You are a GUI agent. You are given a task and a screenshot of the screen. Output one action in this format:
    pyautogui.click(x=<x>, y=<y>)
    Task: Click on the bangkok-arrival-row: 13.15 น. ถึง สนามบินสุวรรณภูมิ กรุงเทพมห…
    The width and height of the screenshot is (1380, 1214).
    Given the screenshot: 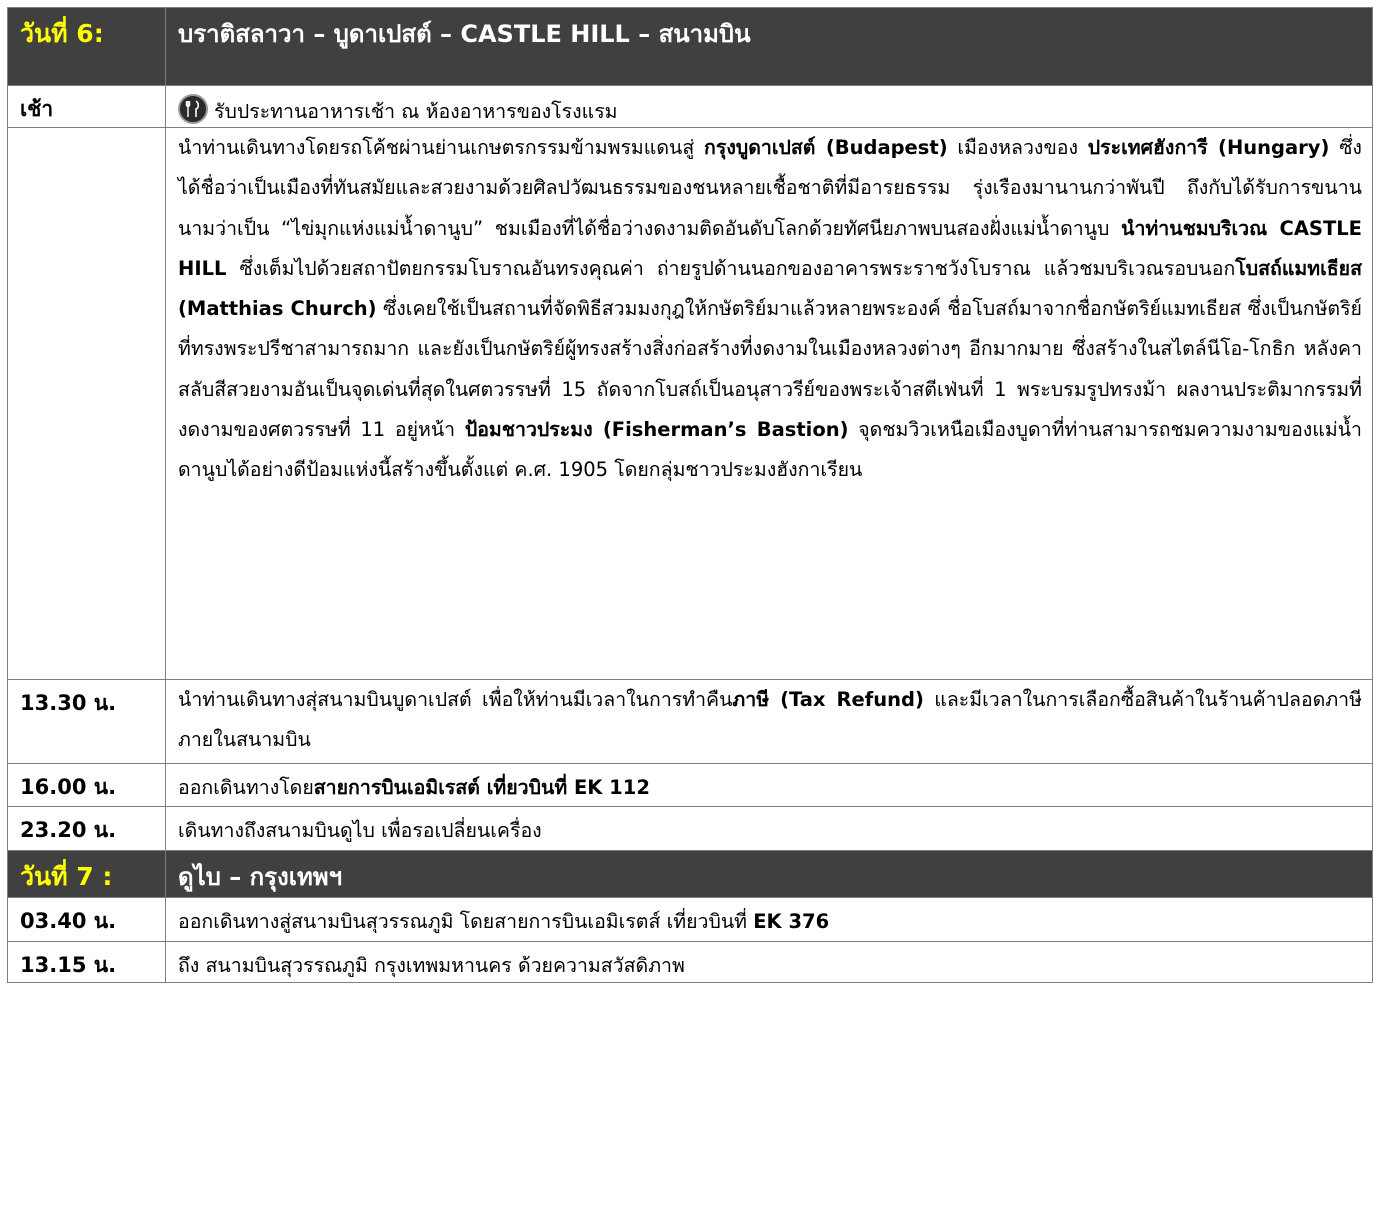 What is the action you would take?
    pyautogui.click(x=690, y=962)
    